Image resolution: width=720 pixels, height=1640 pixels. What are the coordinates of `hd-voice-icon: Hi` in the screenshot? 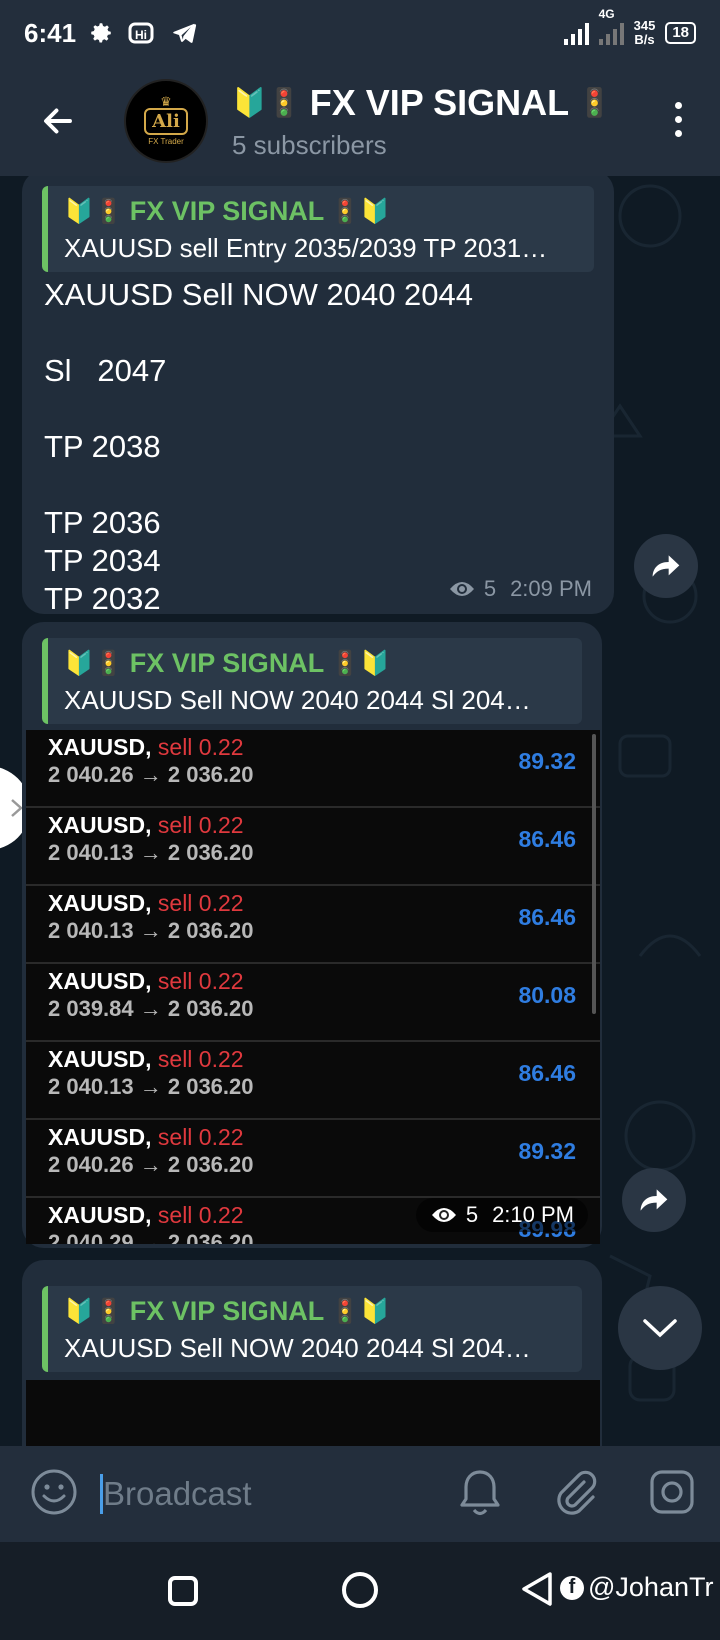 It's located at (141, 33).